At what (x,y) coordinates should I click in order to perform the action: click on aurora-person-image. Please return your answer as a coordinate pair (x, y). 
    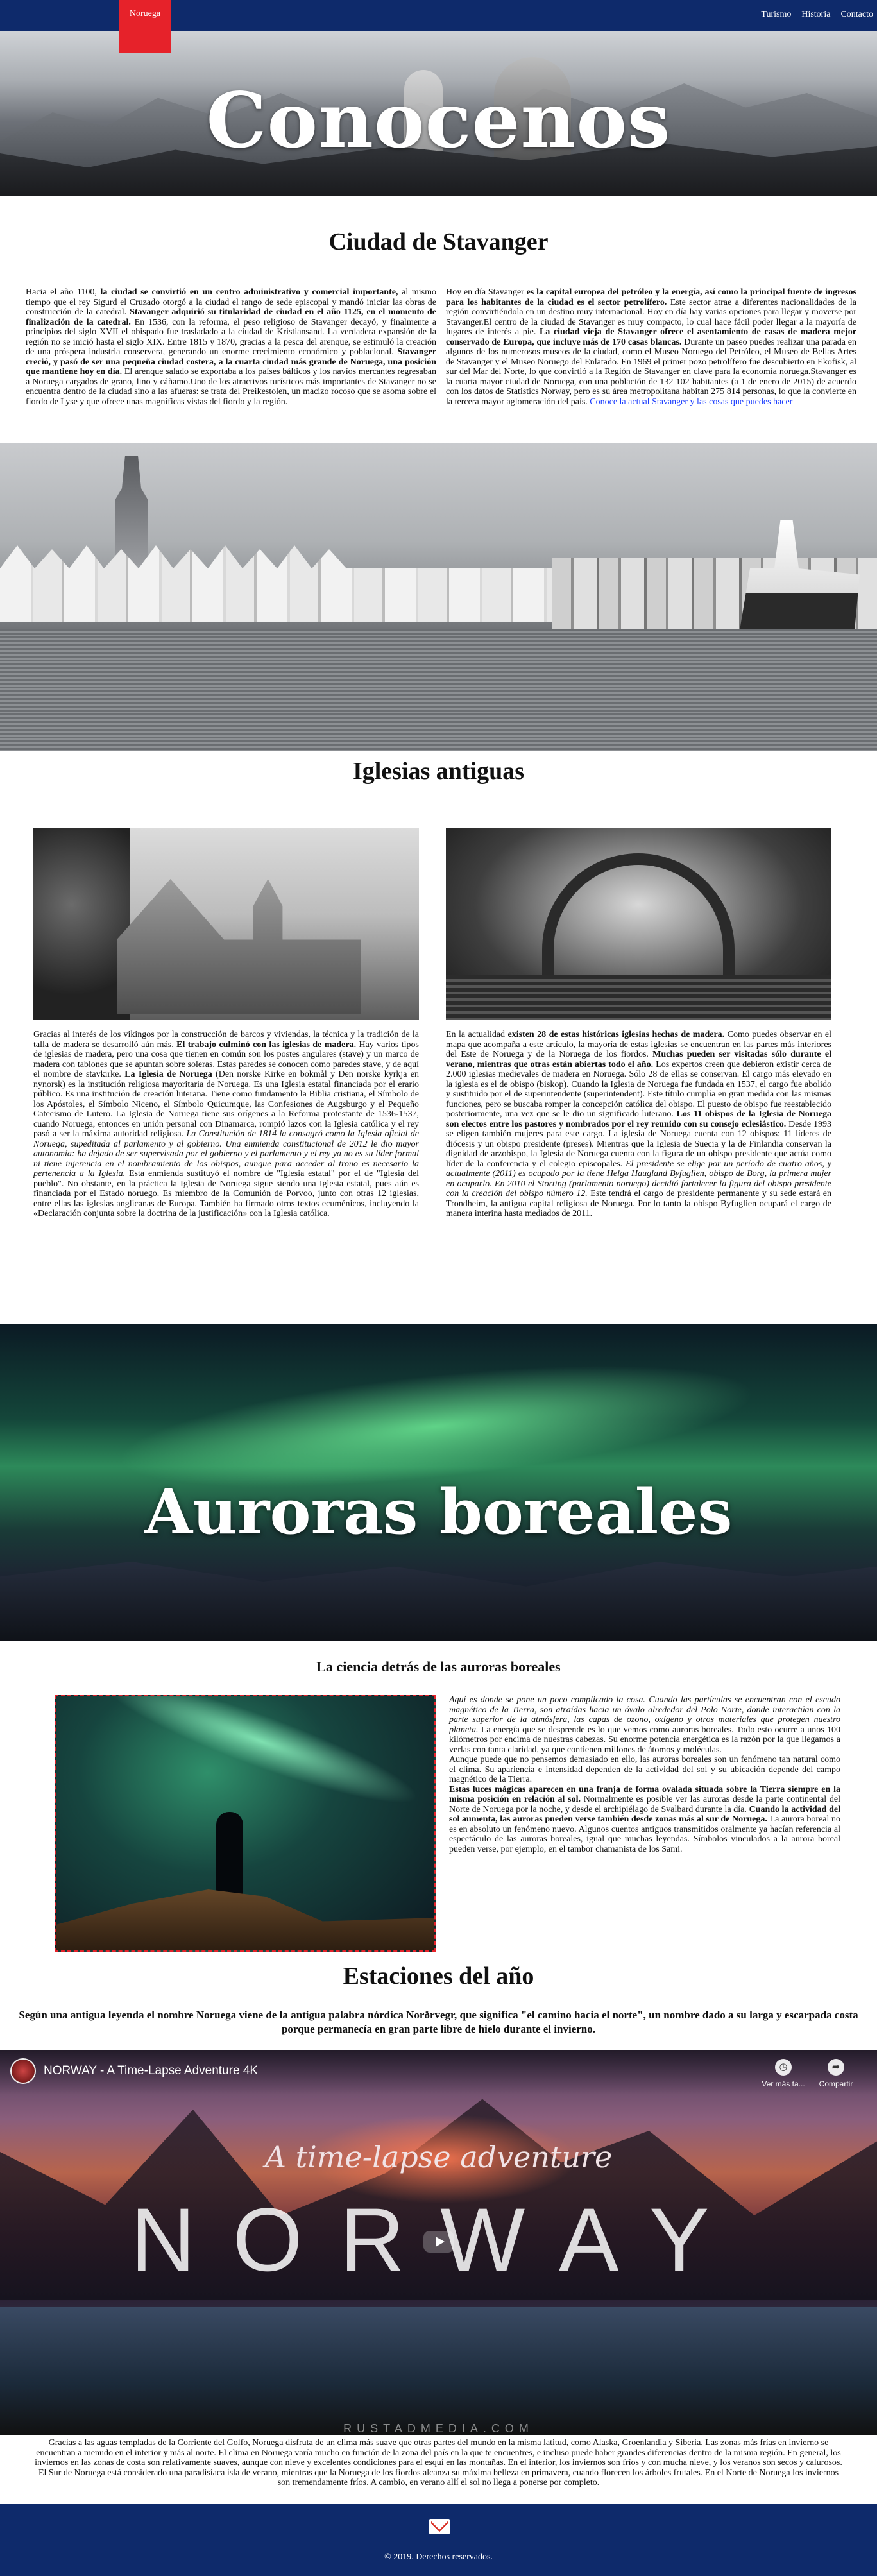
    Looking at the image, I should click on (245, 1823).